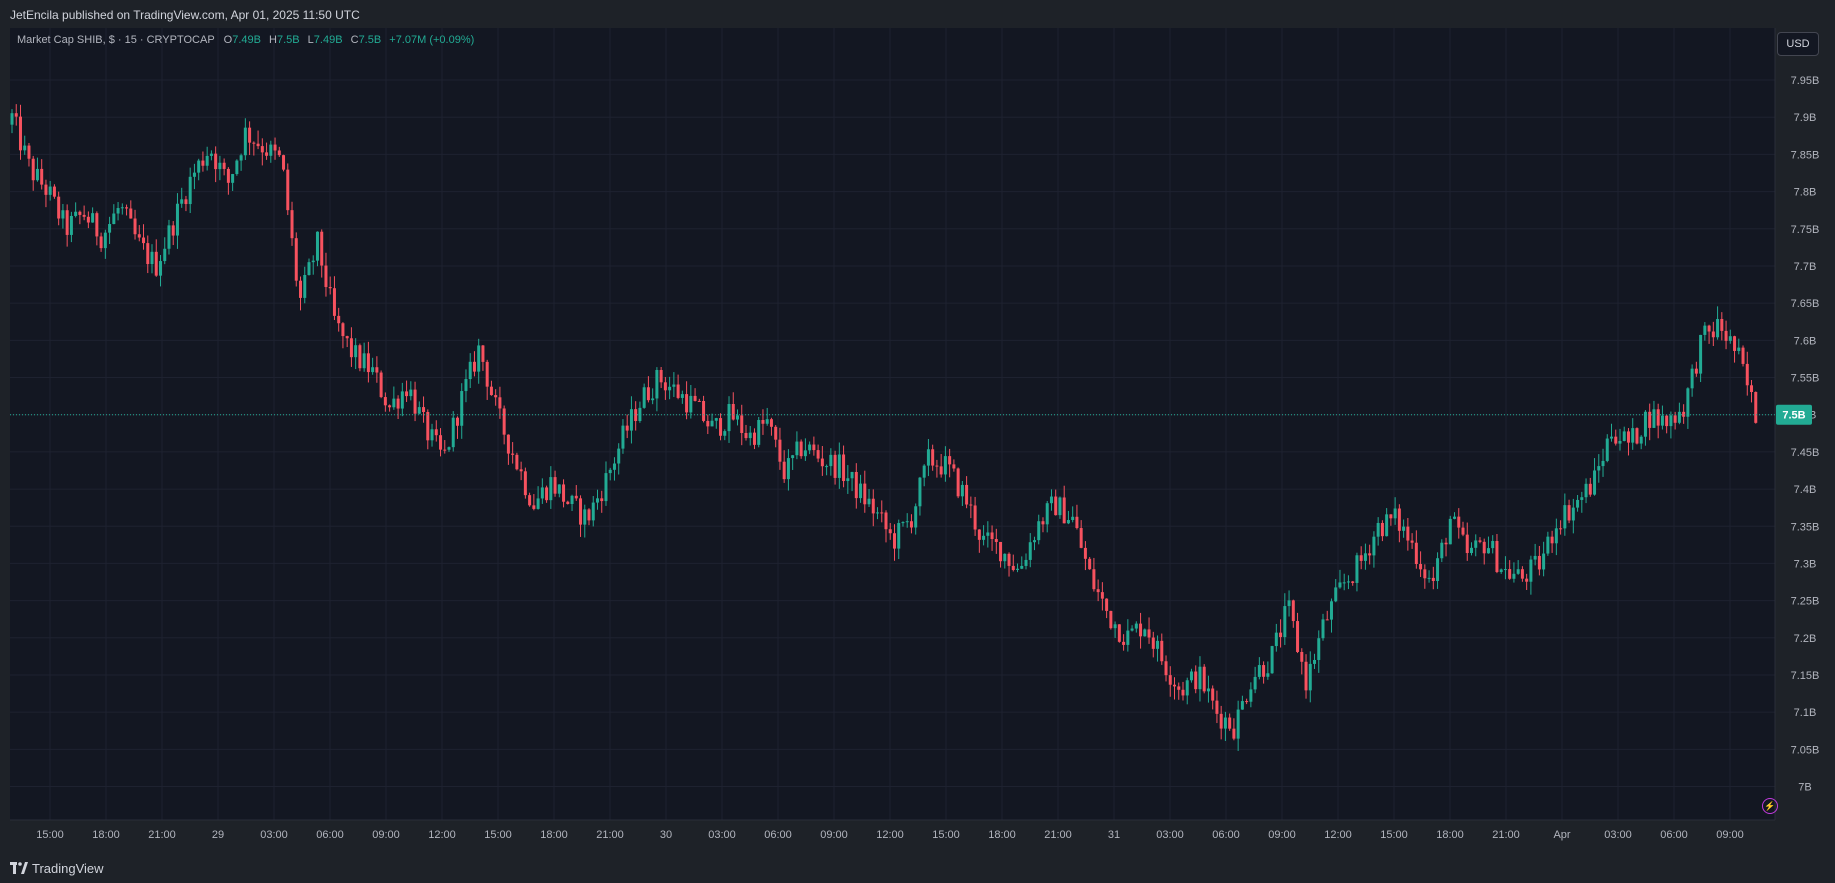 The width and height of the screenshot is (1835, 883). I want to click on y-axis-tick-label: 7.75B, so click(1805, 230).